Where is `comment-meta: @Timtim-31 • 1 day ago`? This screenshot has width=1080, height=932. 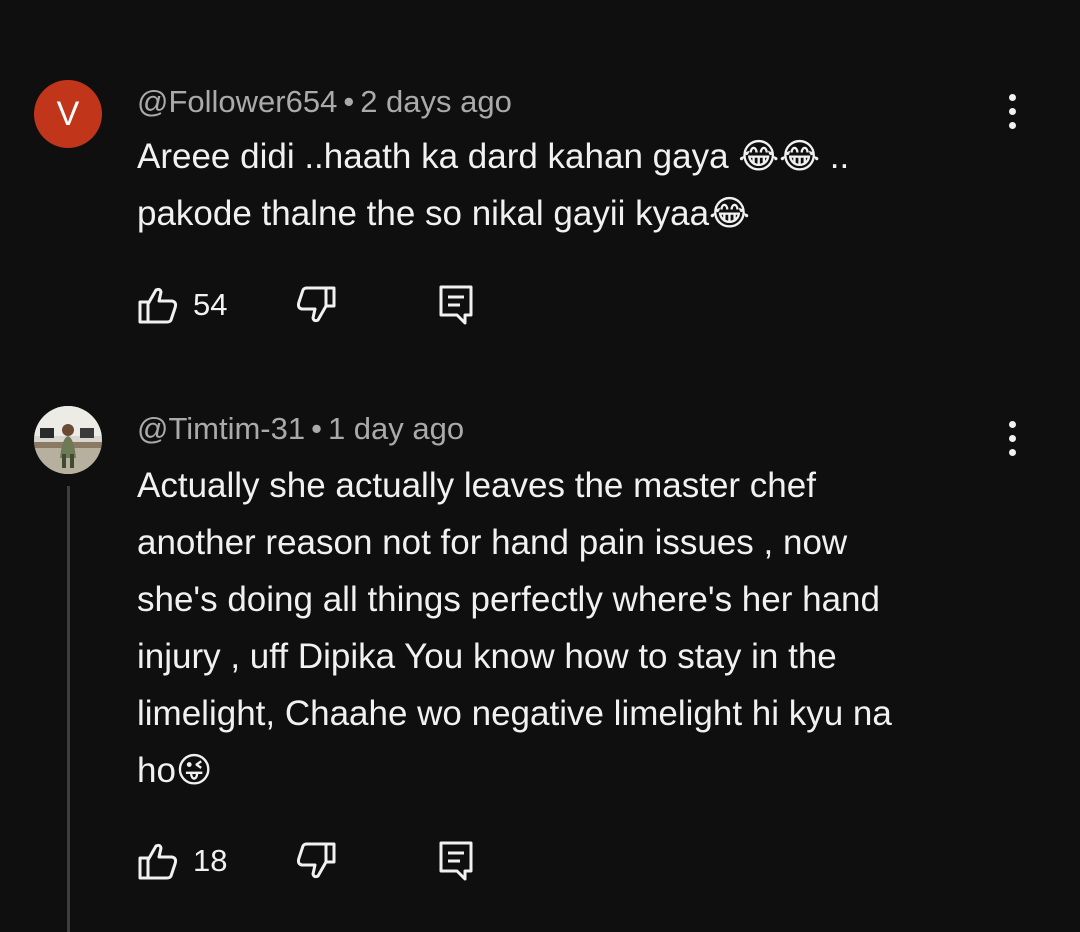 comment-meta: @Timtim-31 • 1 day ago is located at coordinates (300, 429).